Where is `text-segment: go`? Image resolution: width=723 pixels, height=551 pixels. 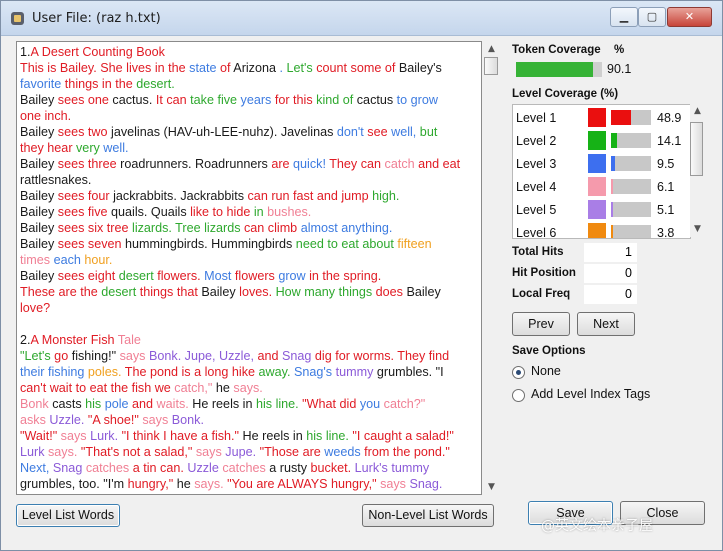
text-segment: go is located at coordinates (59, 356).